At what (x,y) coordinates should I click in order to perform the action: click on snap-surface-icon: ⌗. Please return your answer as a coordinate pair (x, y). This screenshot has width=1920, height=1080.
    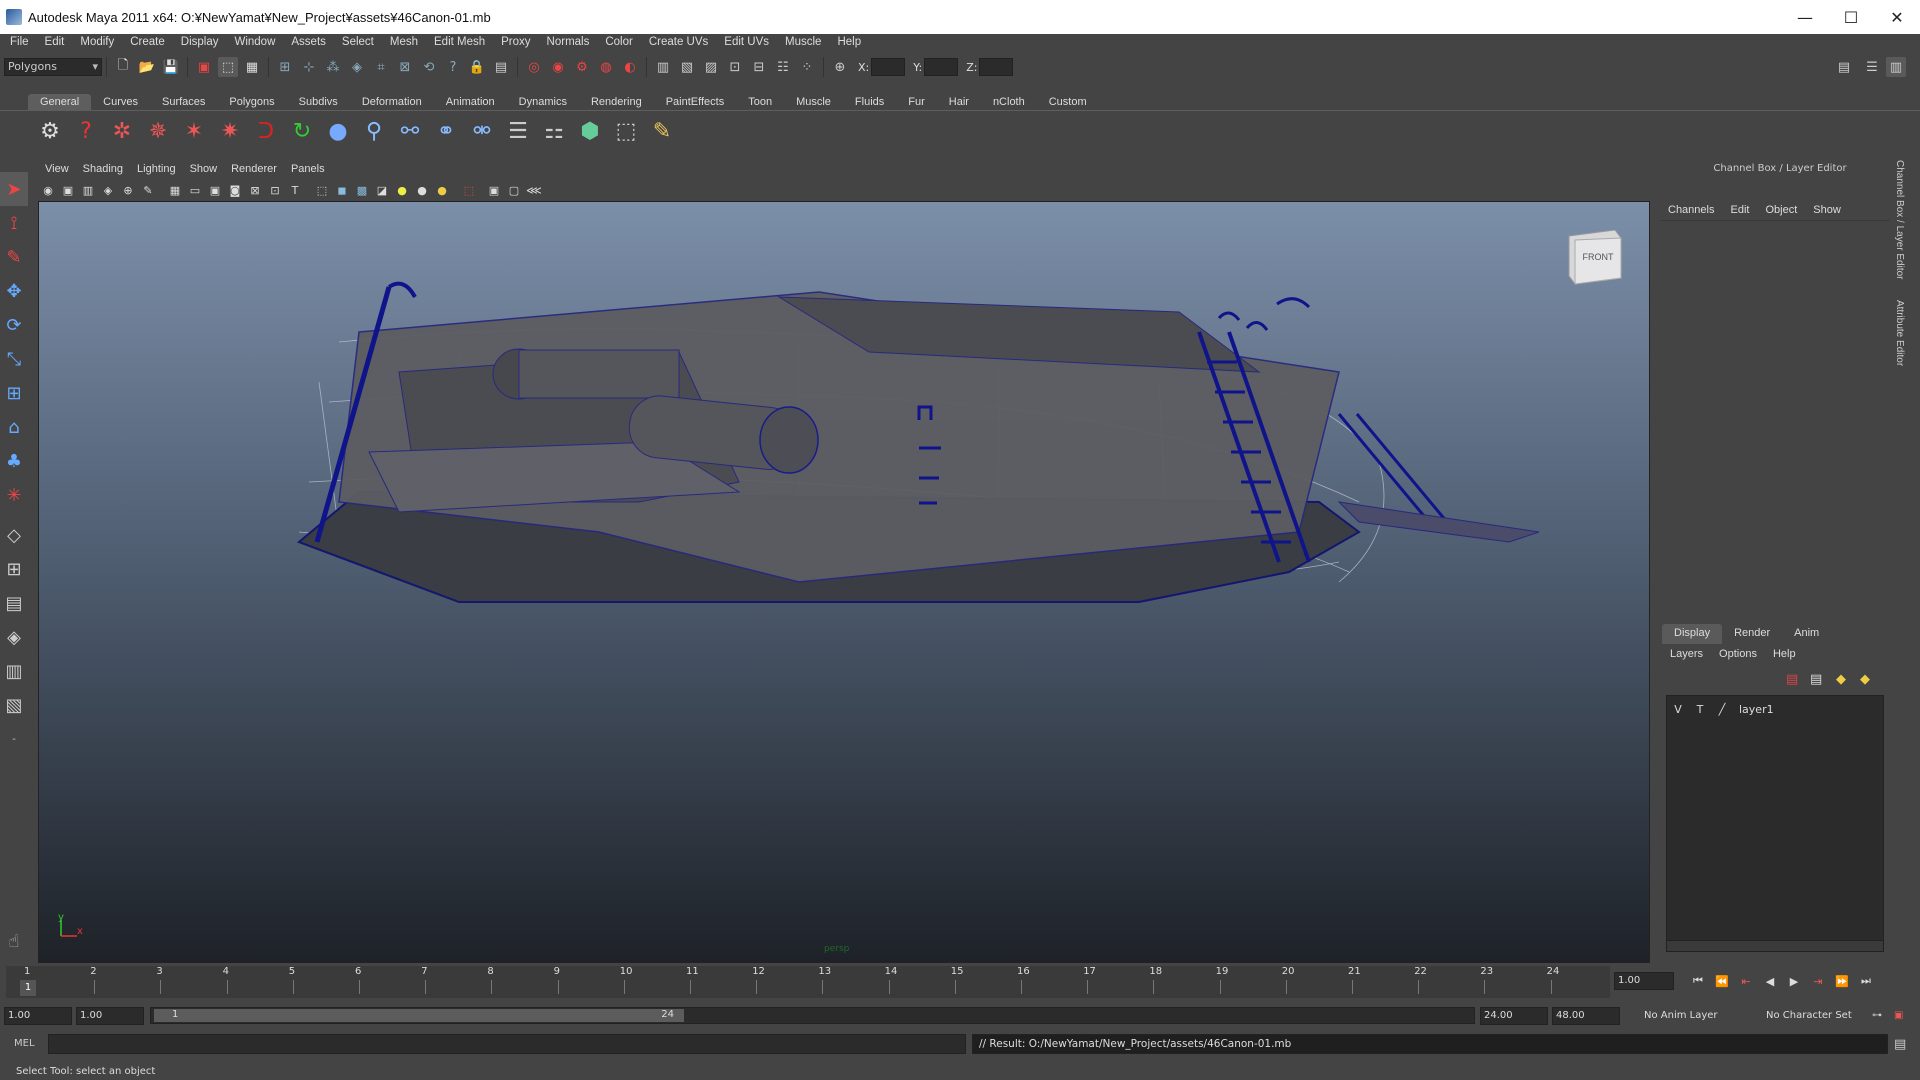
    Looking at the image, I should click on (381, 67).